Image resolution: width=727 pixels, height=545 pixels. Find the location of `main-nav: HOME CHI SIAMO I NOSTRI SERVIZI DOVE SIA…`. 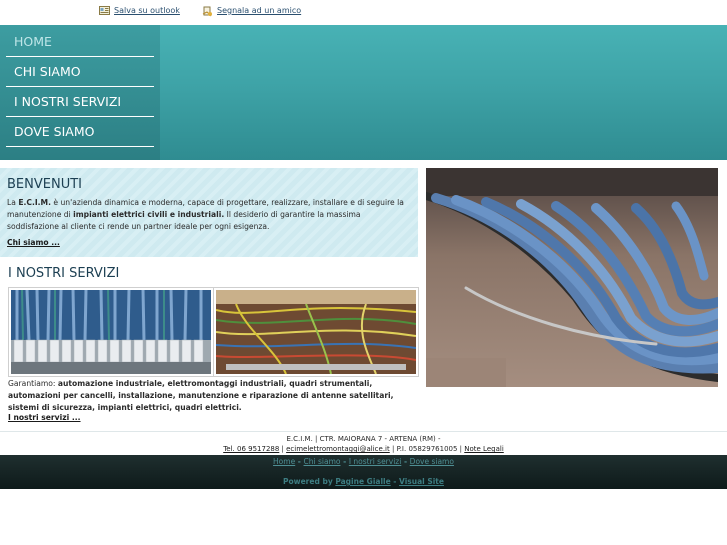

main-nav: HOME CHI SIAMO I NOSTRI SERVIZI DOVE SIA… is located at coordinates (80, 92).